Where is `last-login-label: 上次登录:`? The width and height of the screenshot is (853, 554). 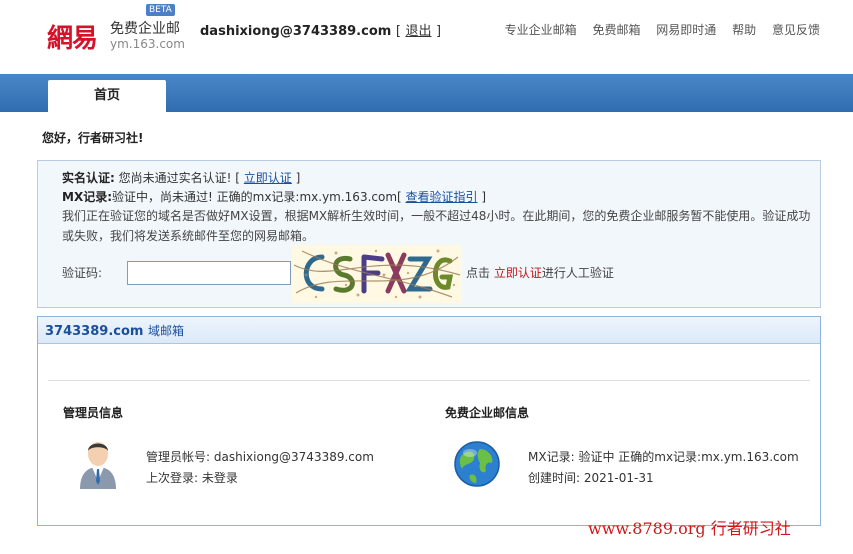
last-login-label: 上次登录: is located at coordinates (172, 478).